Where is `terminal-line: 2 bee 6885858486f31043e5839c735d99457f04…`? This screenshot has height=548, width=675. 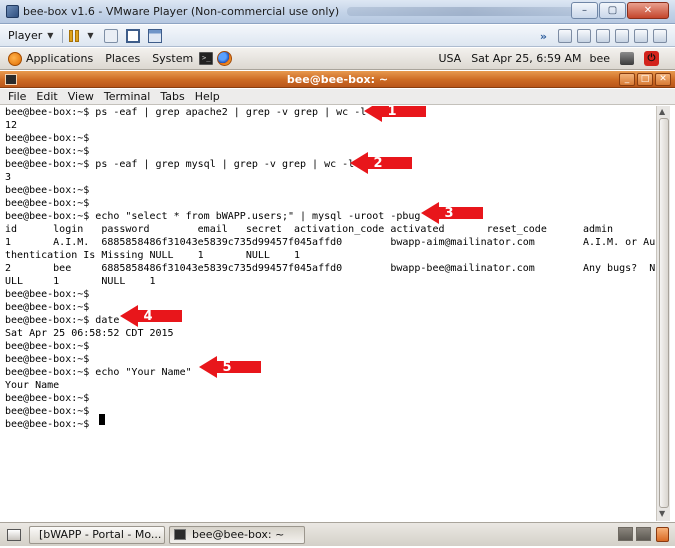 terminal-line: 2 bee 6885858486f31043e5839c735d99457f04… is located at coordinates (330, 268).